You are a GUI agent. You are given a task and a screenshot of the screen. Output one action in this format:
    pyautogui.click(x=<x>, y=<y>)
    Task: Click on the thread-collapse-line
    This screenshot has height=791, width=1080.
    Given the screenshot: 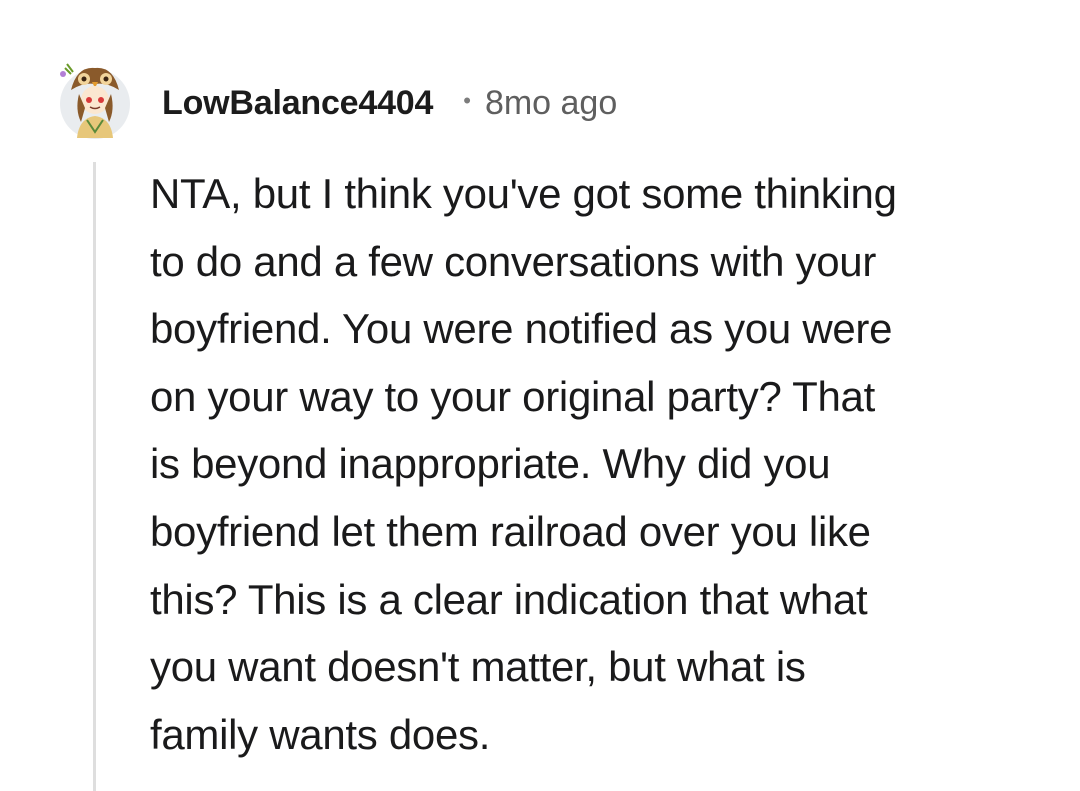 What is the action you would take?
    pyautogui.click(x=94, y=476)
    